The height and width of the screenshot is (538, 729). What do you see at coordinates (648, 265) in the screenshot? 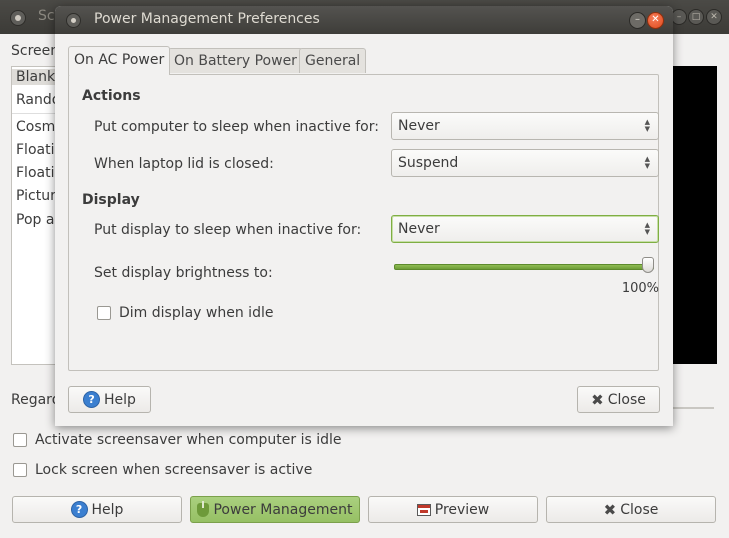
I see `brightness-slider-handle` at bounding box center [648, 265].